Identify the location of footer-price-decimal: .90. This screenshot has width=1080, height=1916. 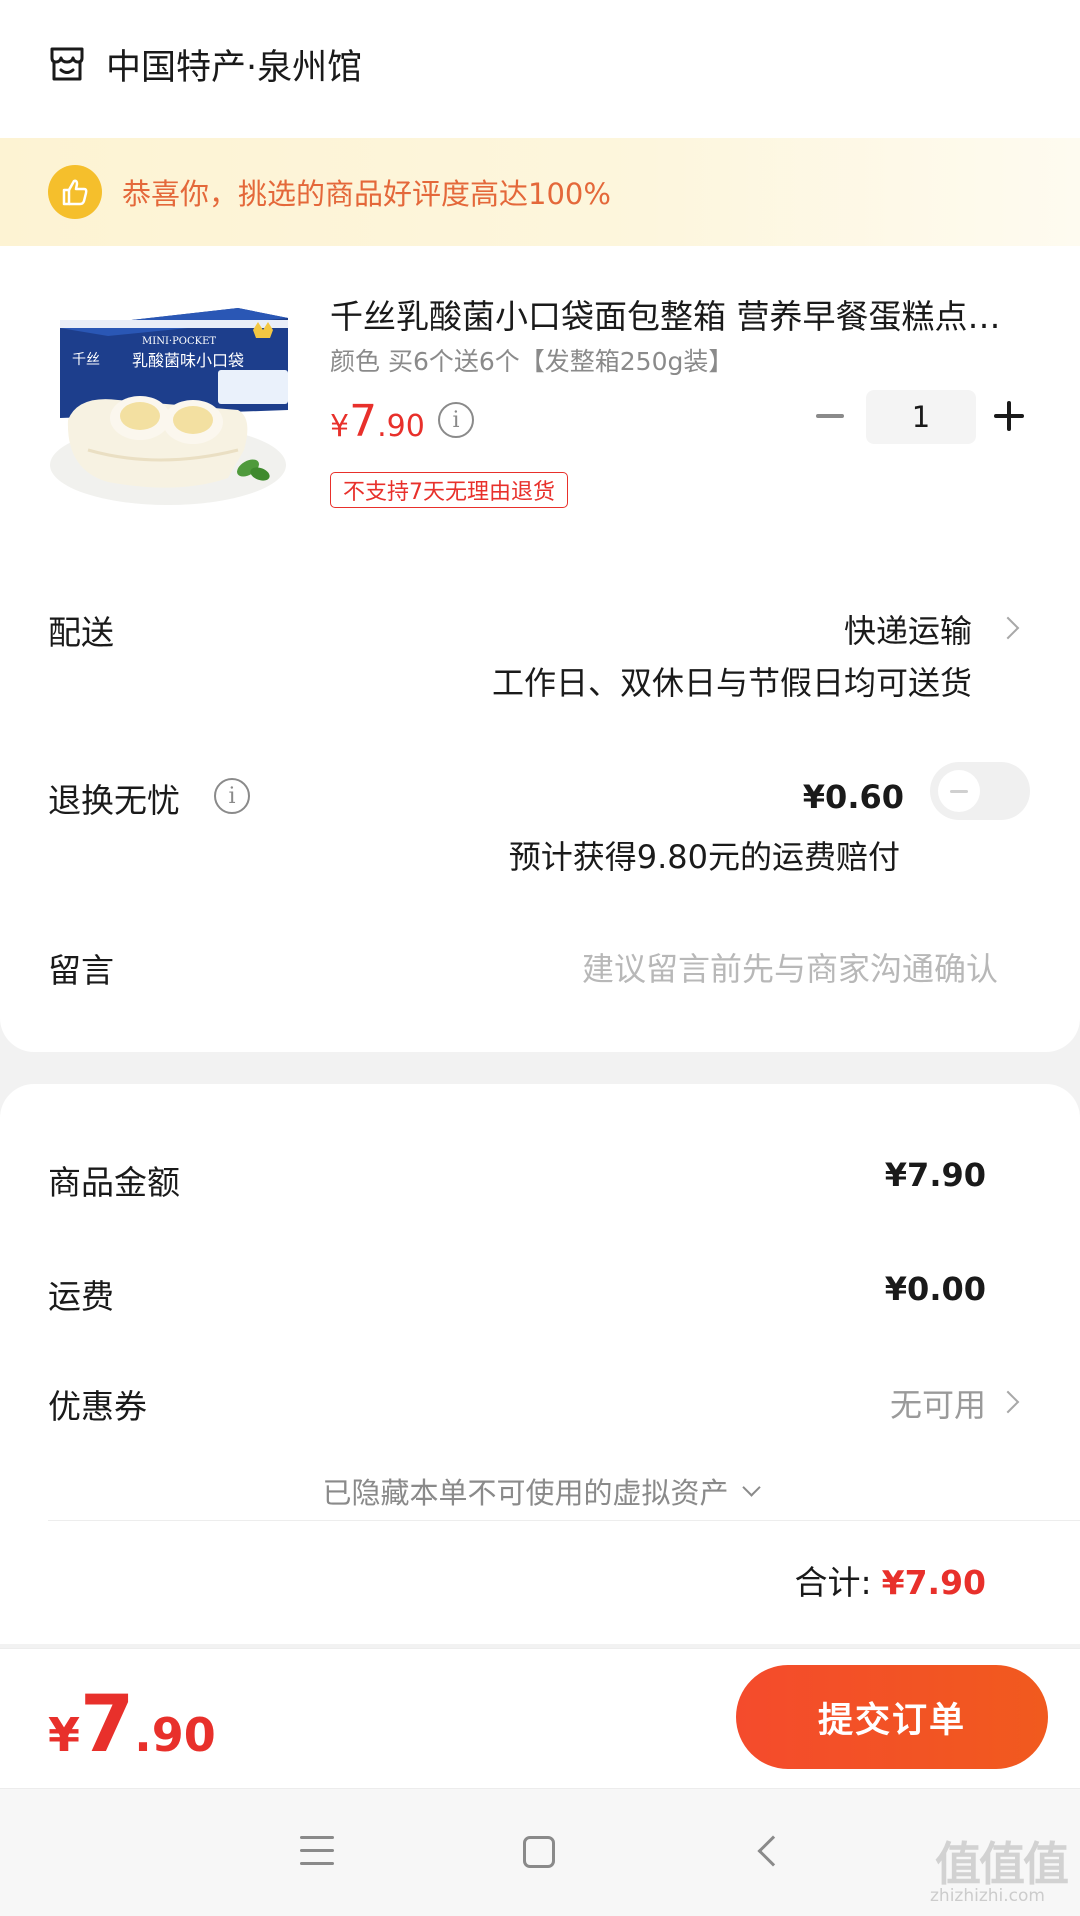
(175, 1735).